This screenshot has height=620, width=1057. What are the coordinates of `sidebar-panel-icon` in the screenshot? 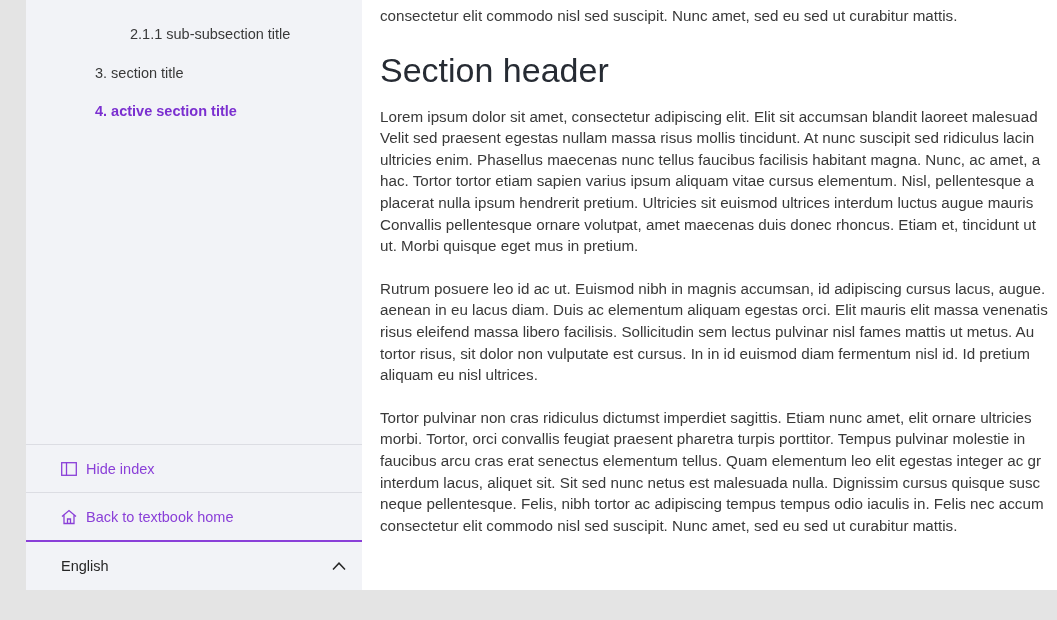 It's located at (69, 468).